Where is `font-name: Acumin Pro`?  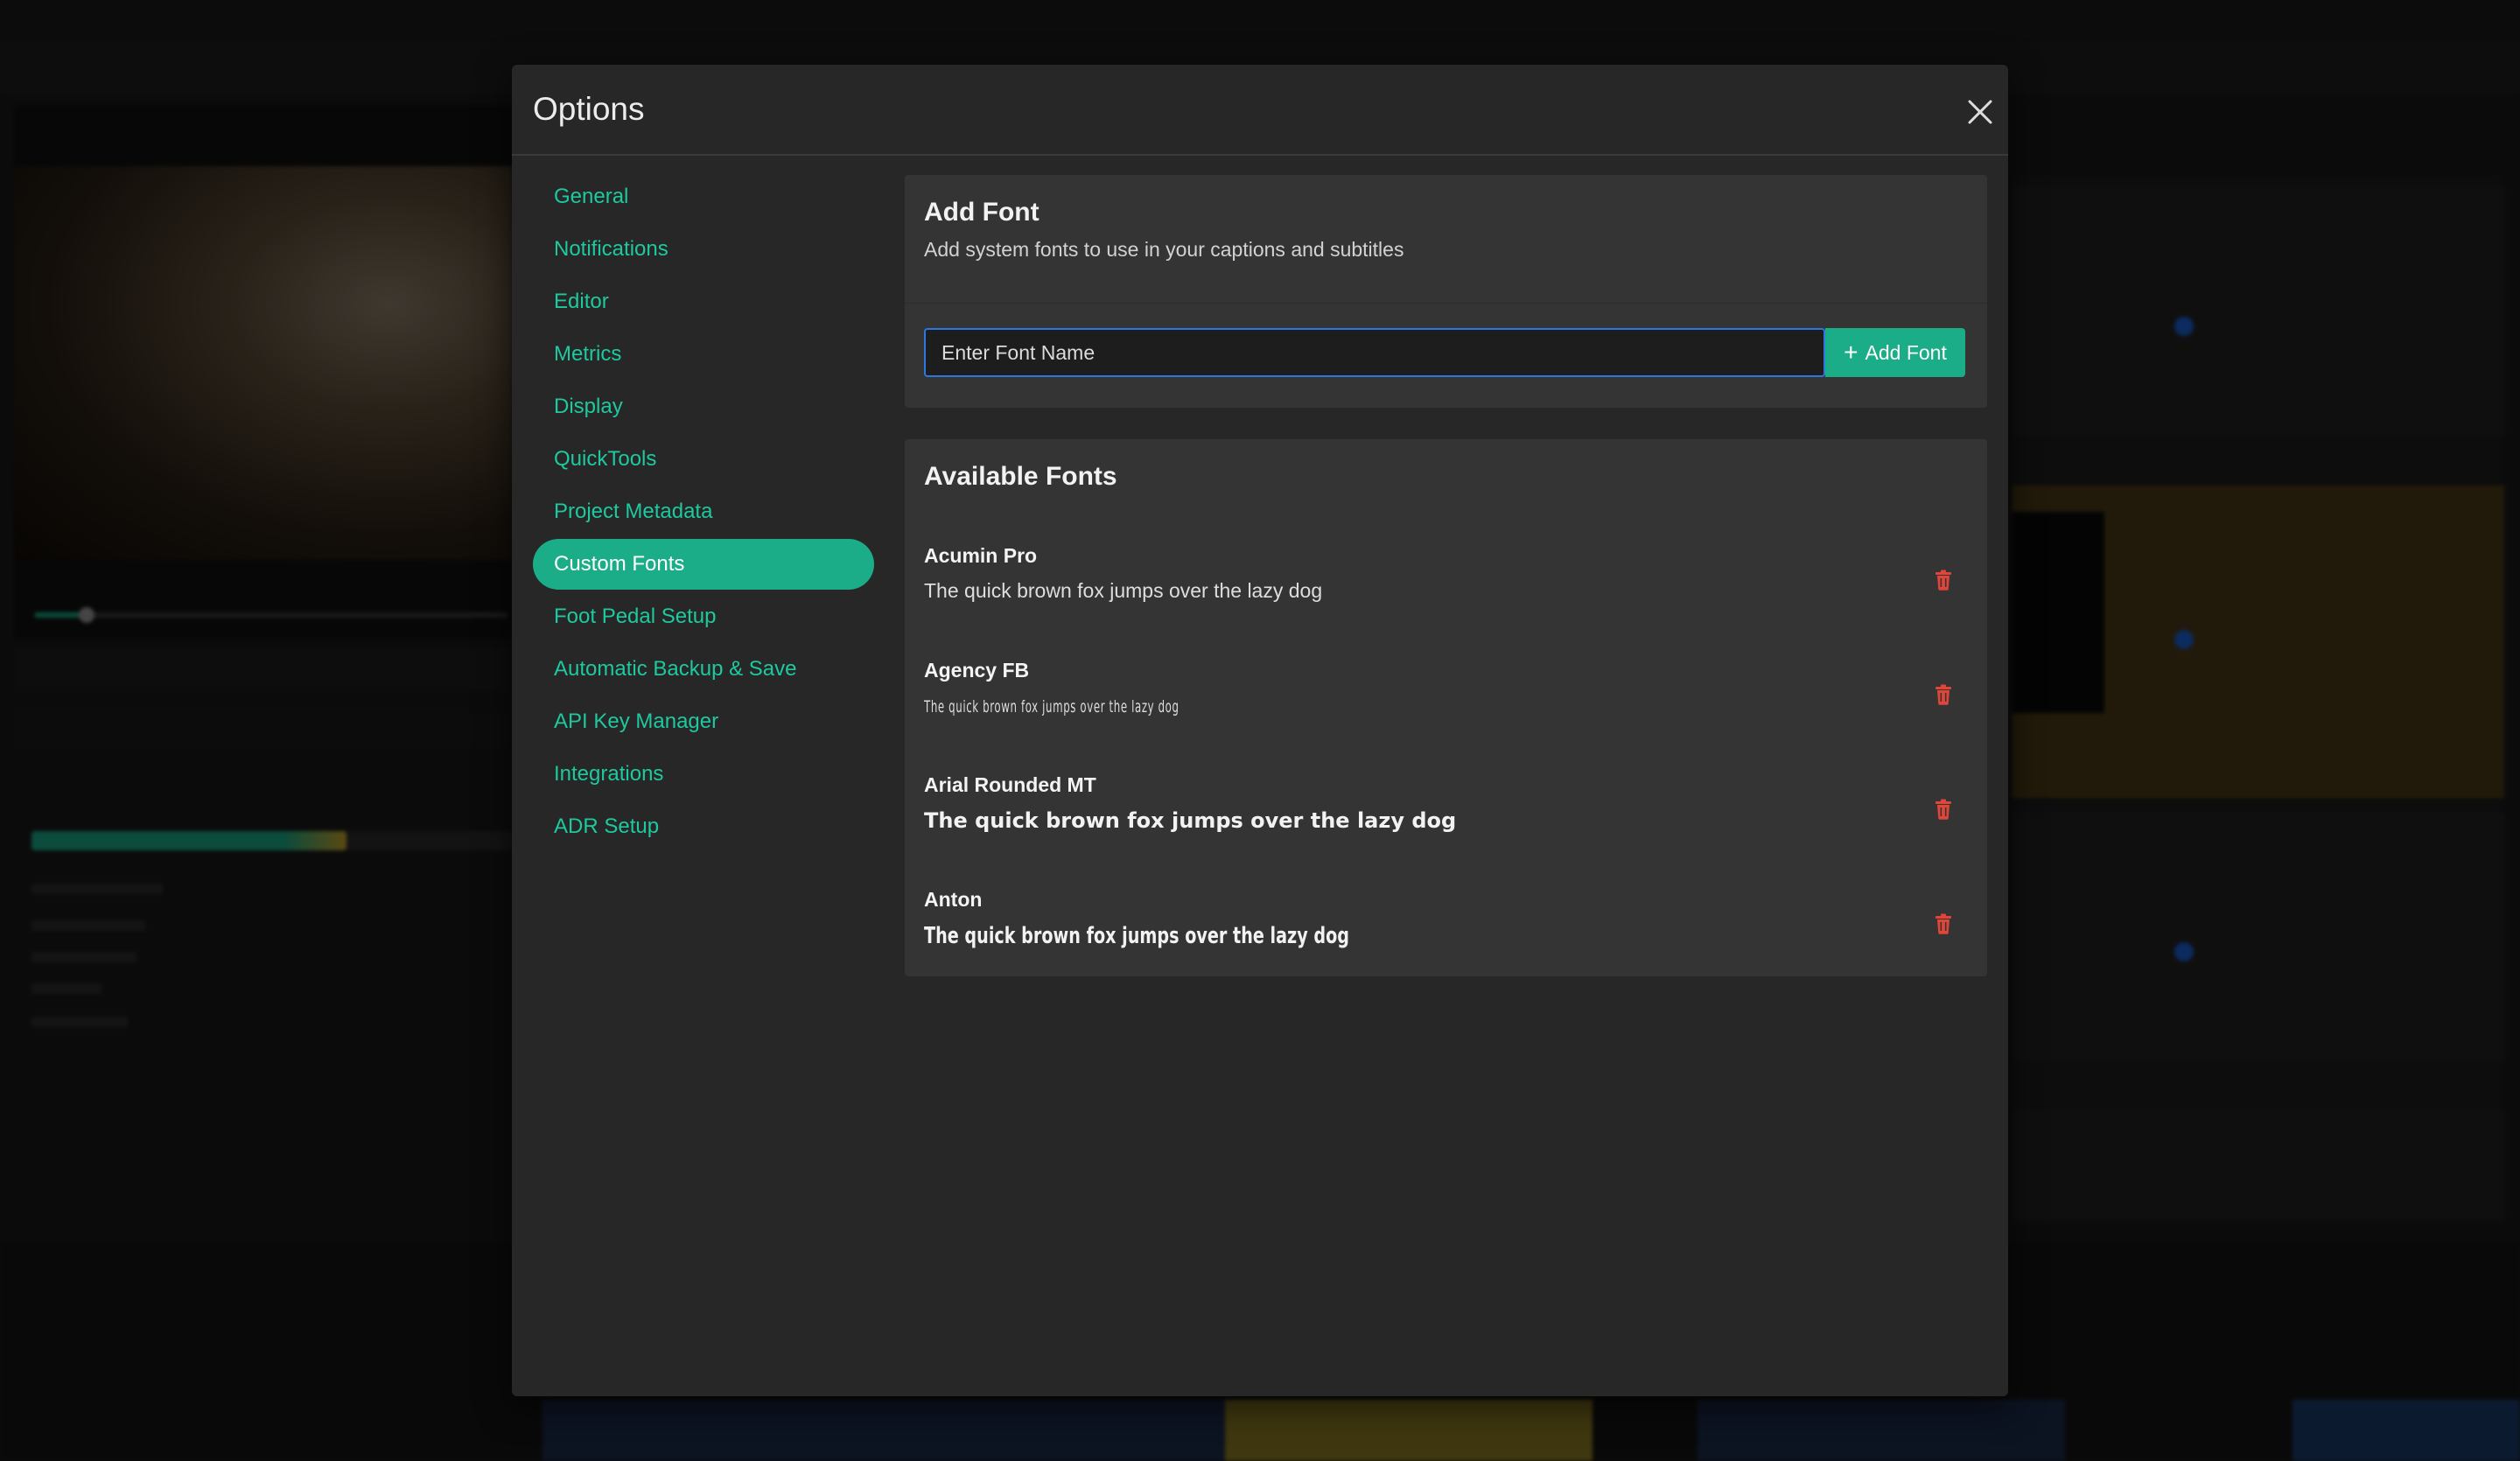 font-name: Acumin Pro is located at coordinates (981, 555).